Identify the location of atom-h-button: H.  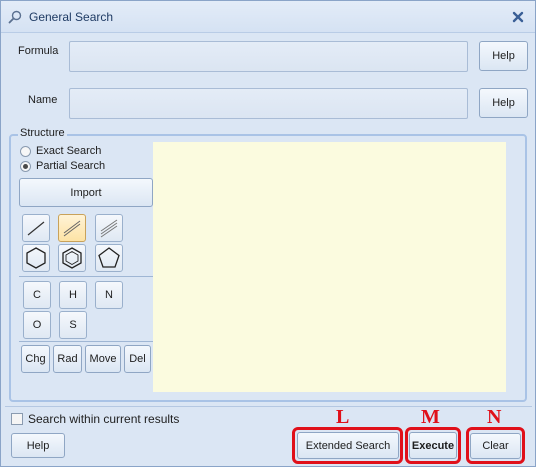
(73, 295).